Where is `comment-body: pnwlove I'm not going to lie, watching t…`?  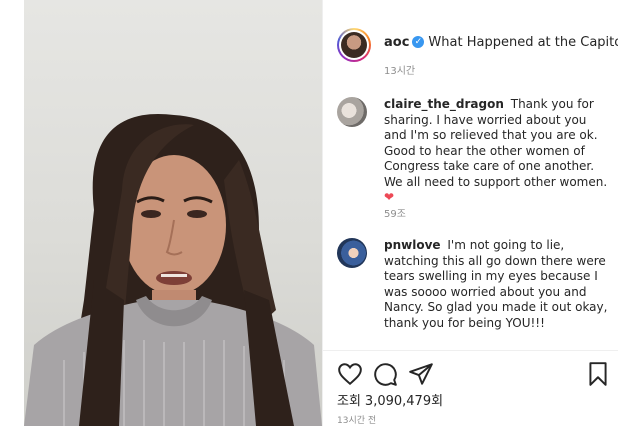 comment-body: pnwlove I'm not going to lie, watching t… is located at coordinates (496, 284).